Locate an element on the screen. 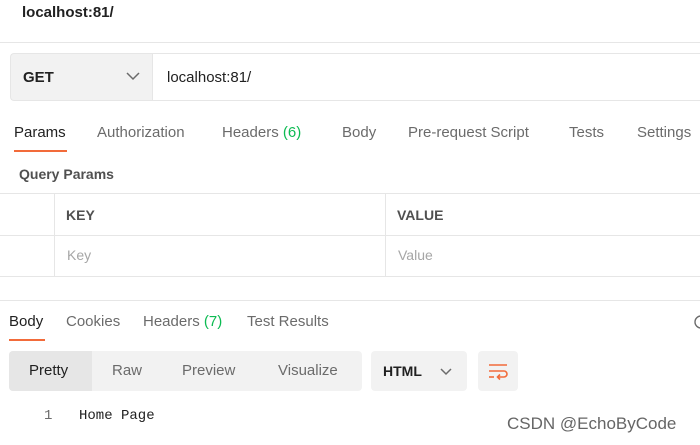  value-input: Value is located at coordinates (415, 255).